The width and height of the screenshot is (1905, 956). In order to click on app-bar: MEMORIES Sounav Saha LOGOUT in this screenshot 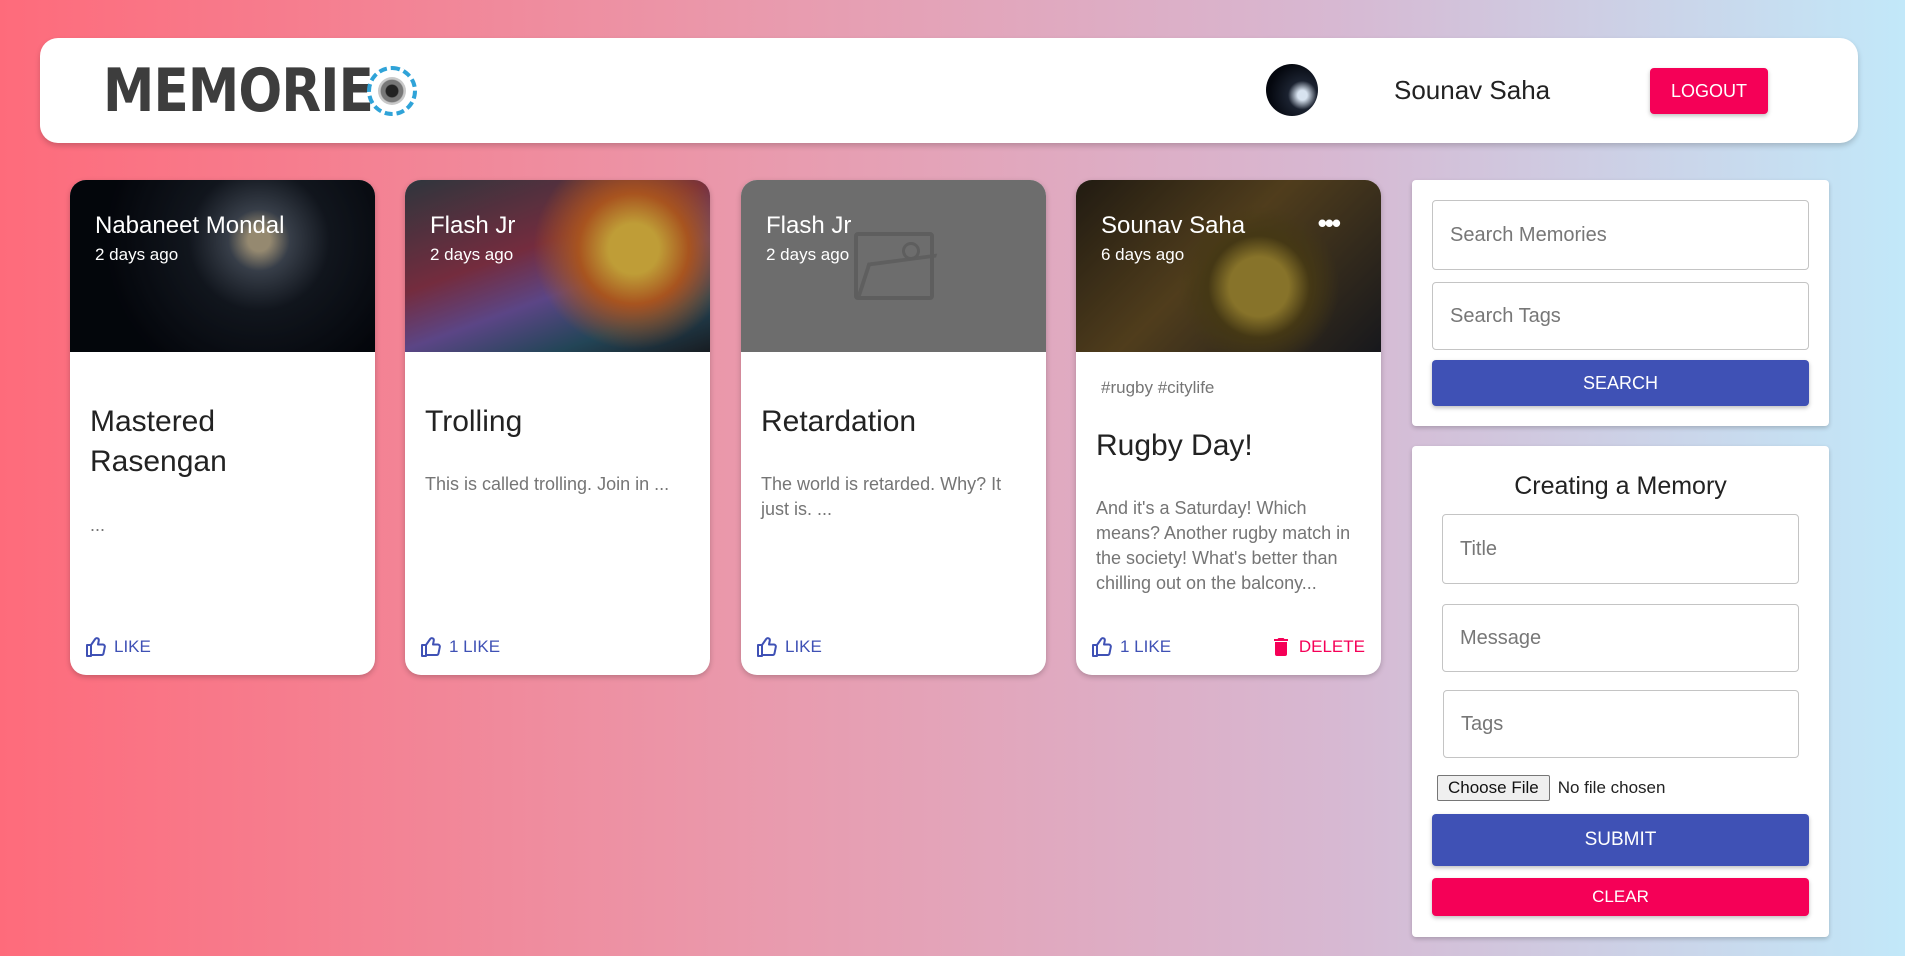, I will do `click(949, 90)`.